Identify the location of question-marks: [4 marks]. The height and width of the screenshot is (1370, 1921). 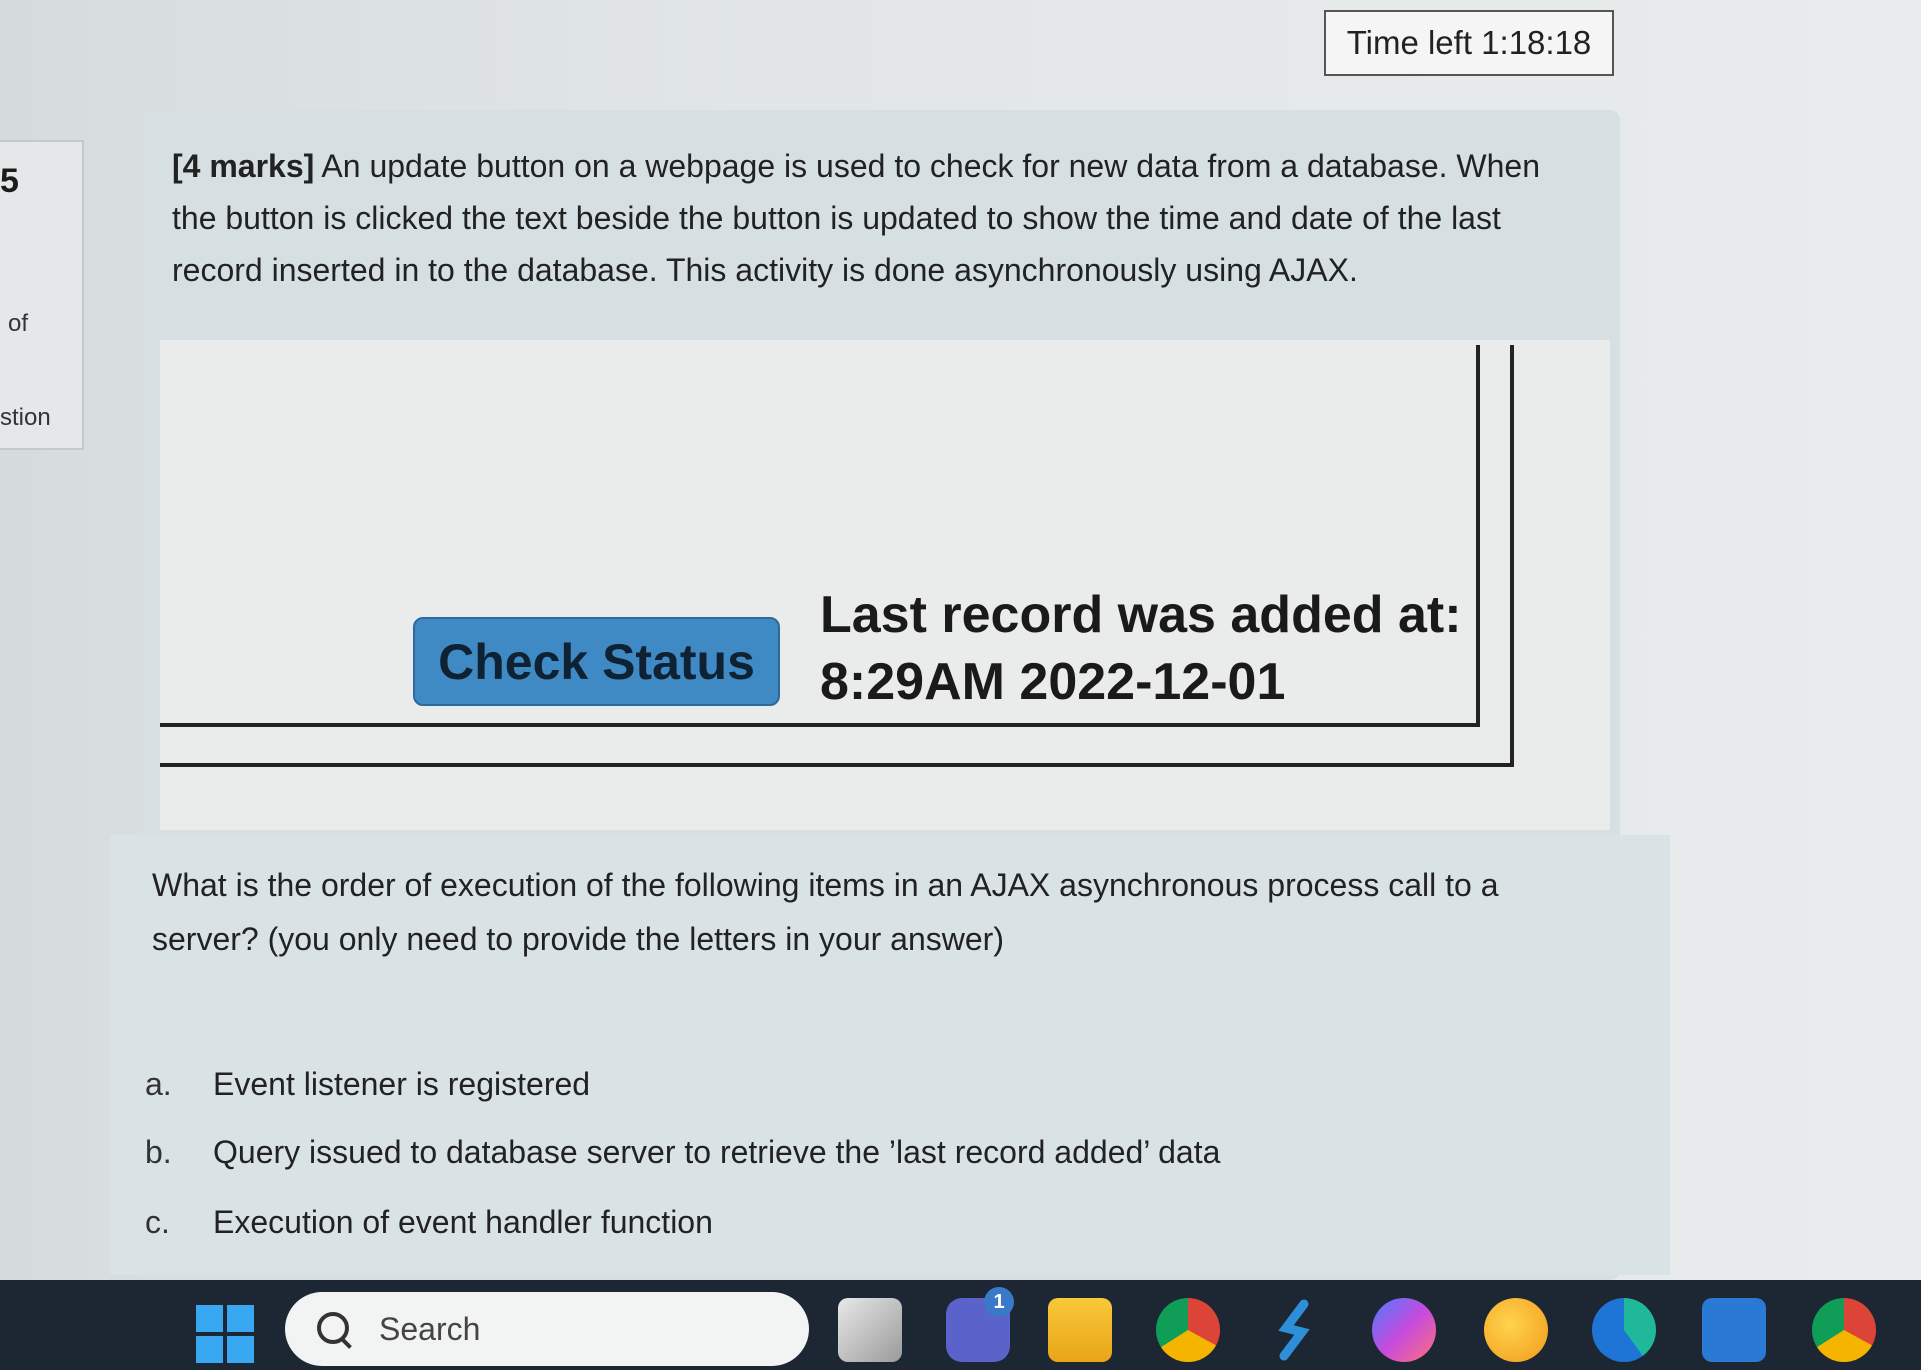
(243, 166).